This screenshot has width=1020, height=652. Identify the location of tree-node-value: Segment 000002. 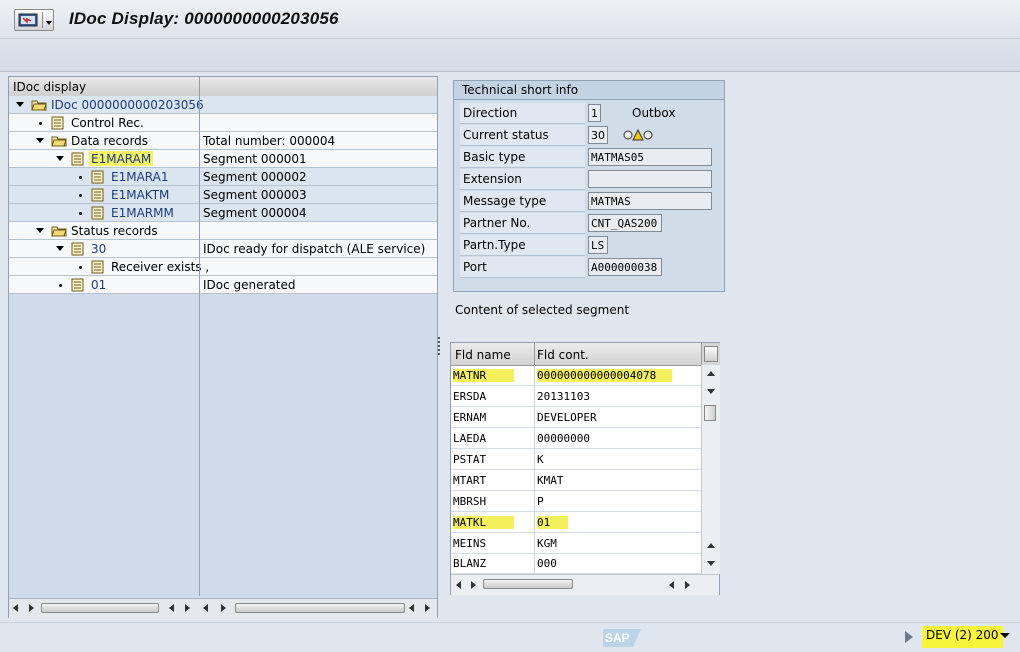
(255, 177).